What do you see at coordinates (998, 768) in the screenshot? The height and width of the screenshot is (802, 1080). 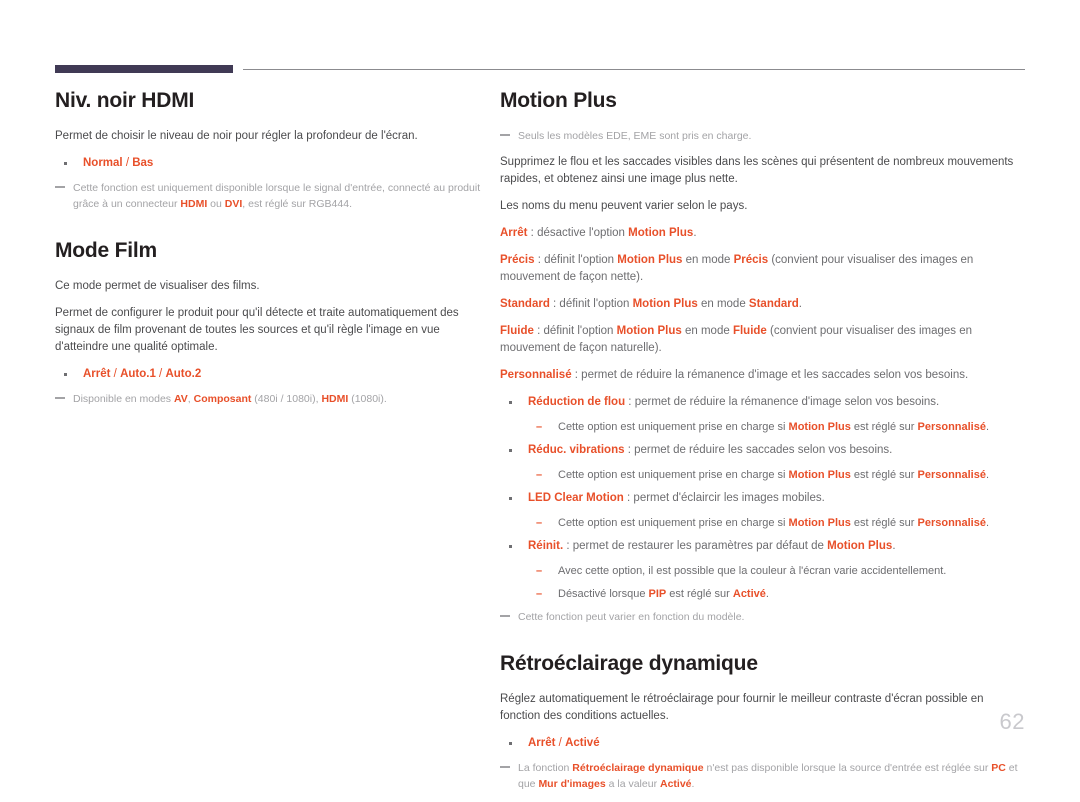 I see `term-pc: PC` at bounding box center [998, 768].